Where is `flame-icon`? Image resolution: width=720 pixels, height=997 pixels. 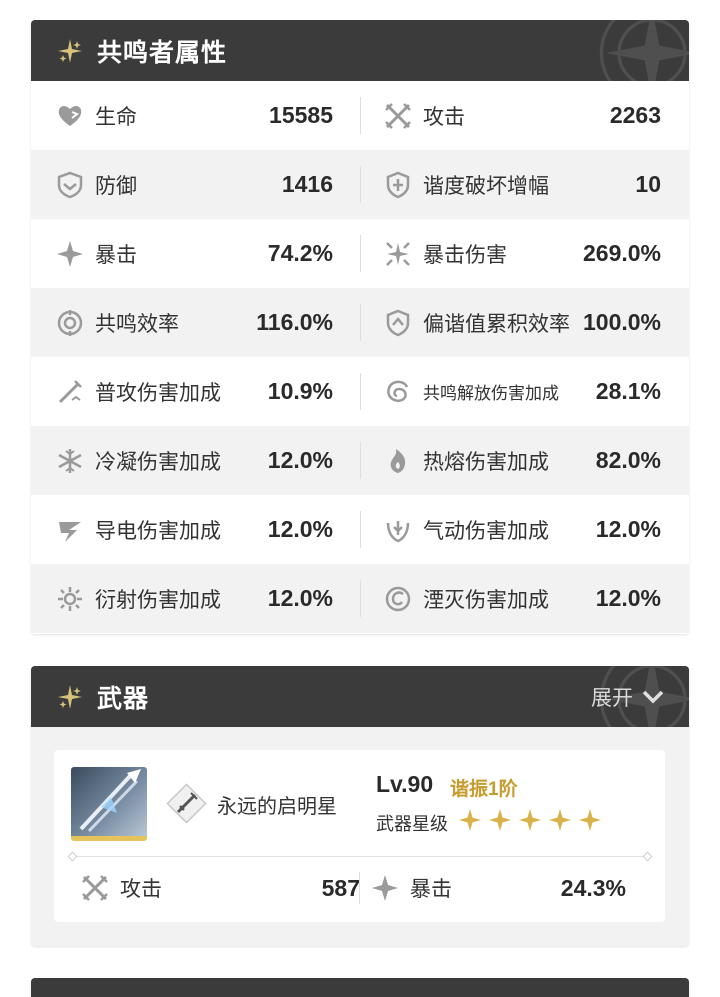
flame-icon is located at coordinates (398, 460).